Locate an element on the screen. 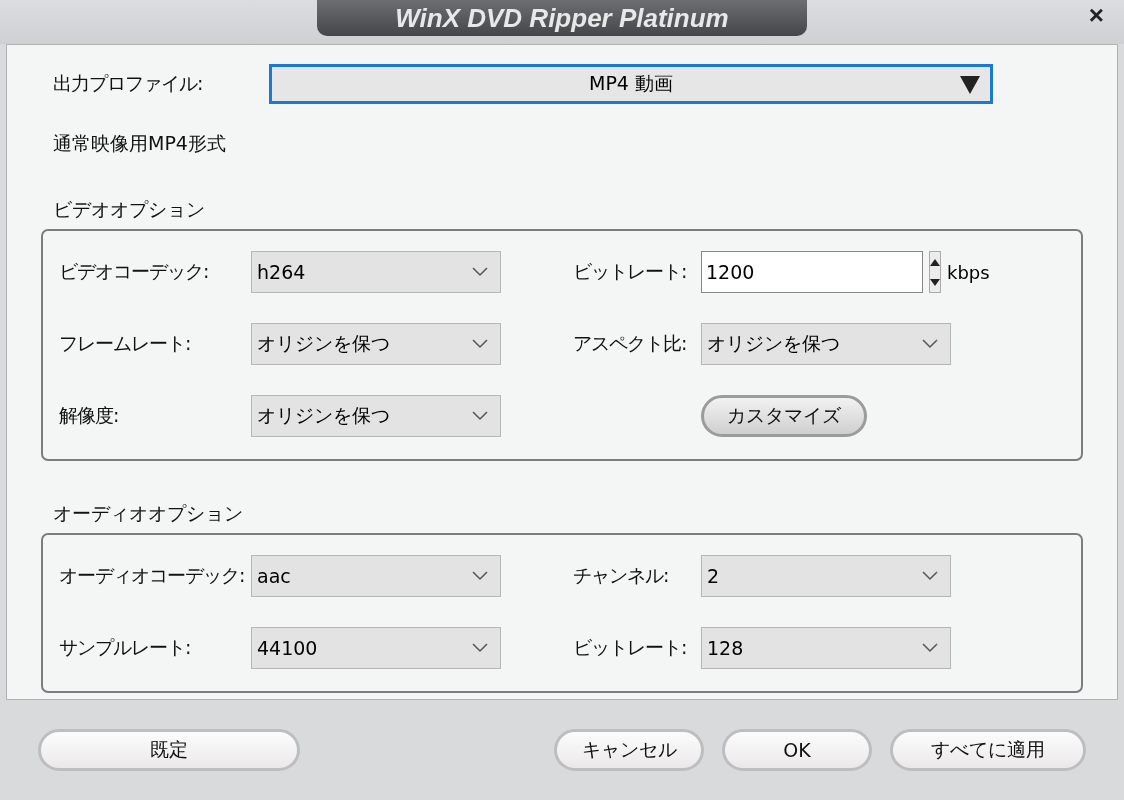 This screenshot has height=800, width=1124. spin-buttons is located at coordinates (935, 272).